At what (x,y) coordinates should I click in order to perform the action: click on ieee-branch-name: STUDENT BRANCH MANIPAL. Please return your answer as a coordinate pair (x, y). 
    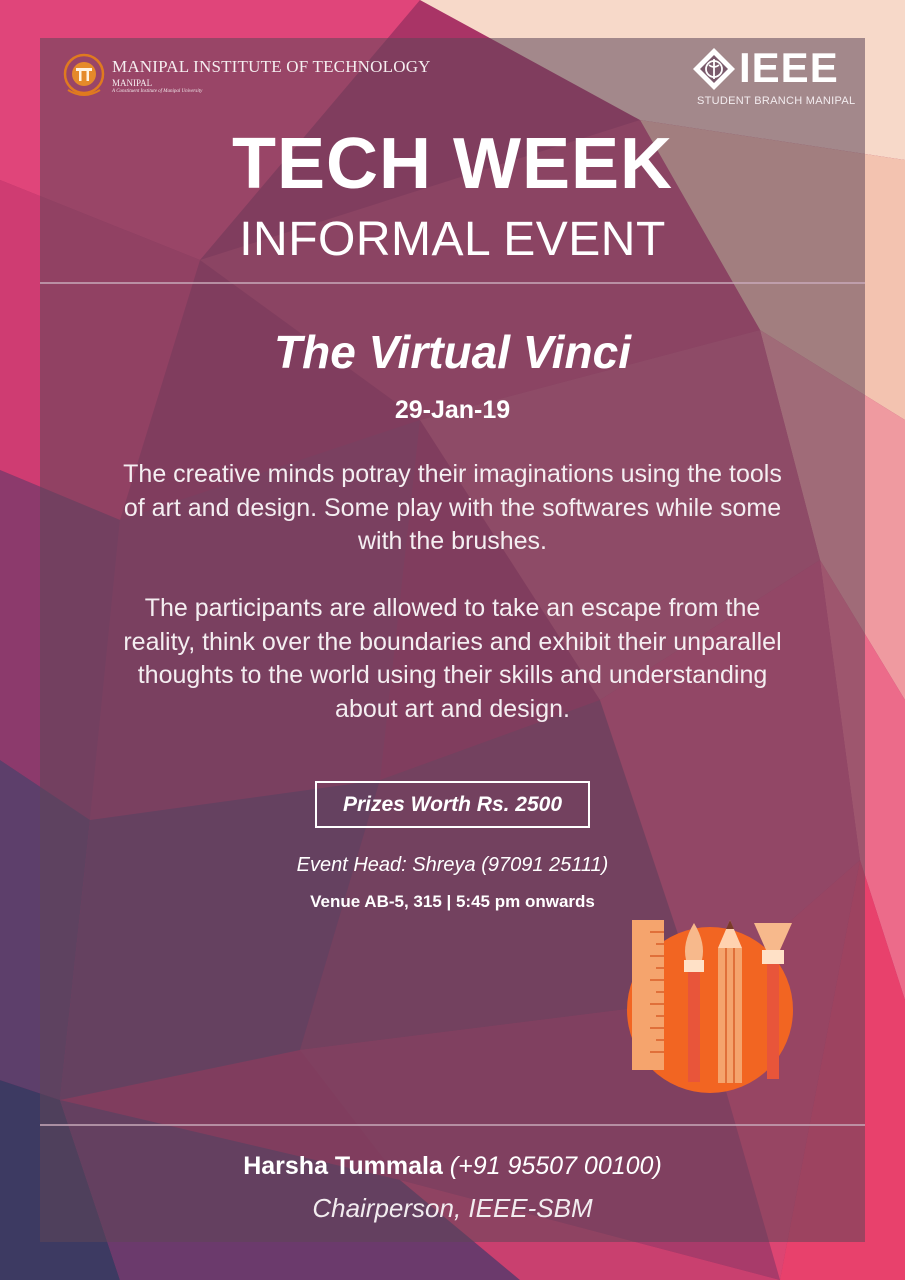
    Looking at the image, I should click on (776, 101).